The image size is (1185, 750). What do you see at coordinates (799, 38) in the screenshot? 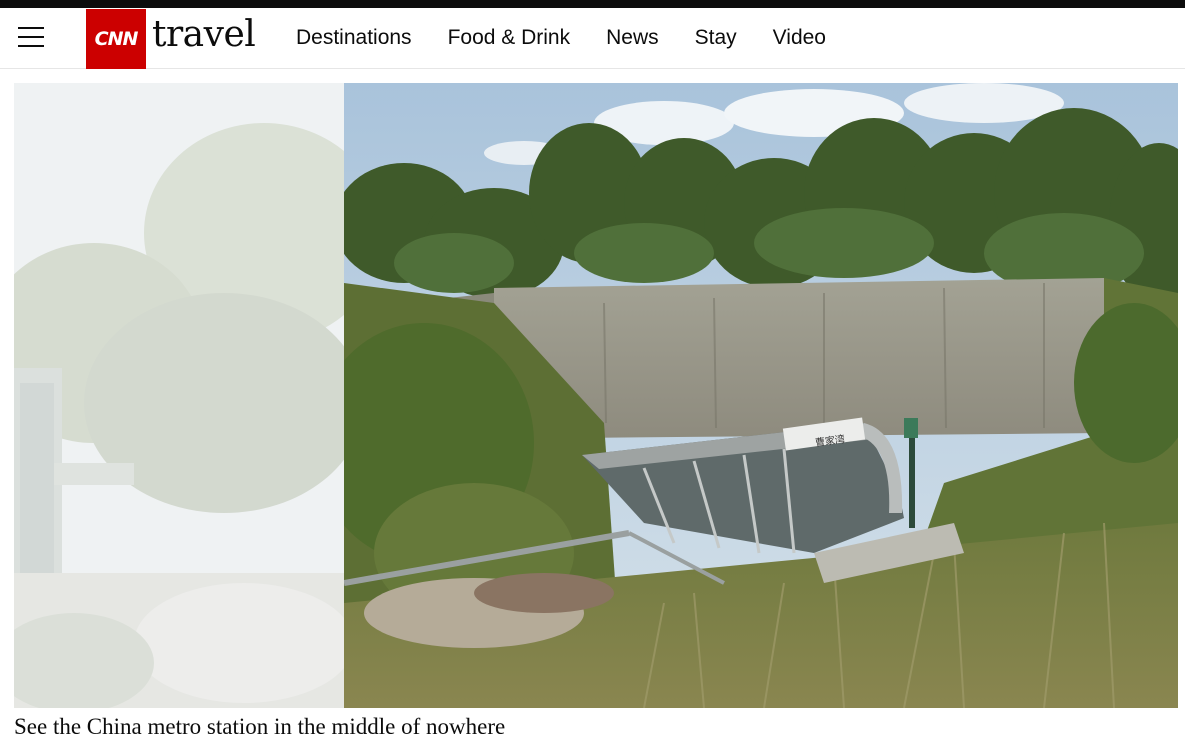
I see `nav-video: Video` at bounding box center [799, 38].